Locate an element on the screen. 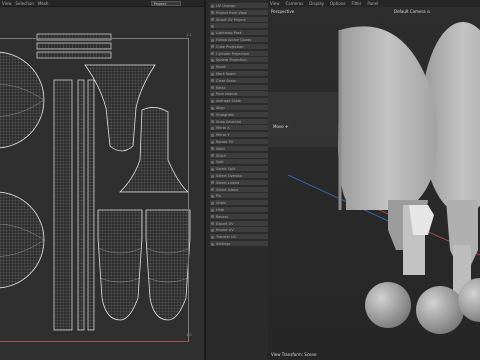 The height and width of the screenshot is (360, 480). tool-label: Mirror X is located at coordinates (223, 128).